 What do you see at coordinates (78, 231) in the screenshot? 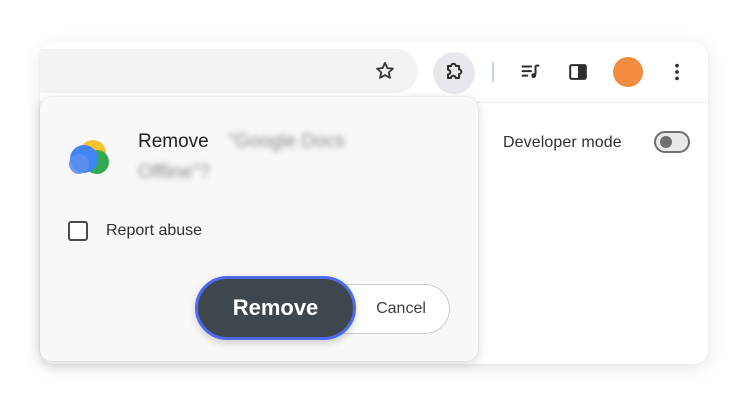
I see `report-abuse-checkbox` at bounding box center [78, 231].